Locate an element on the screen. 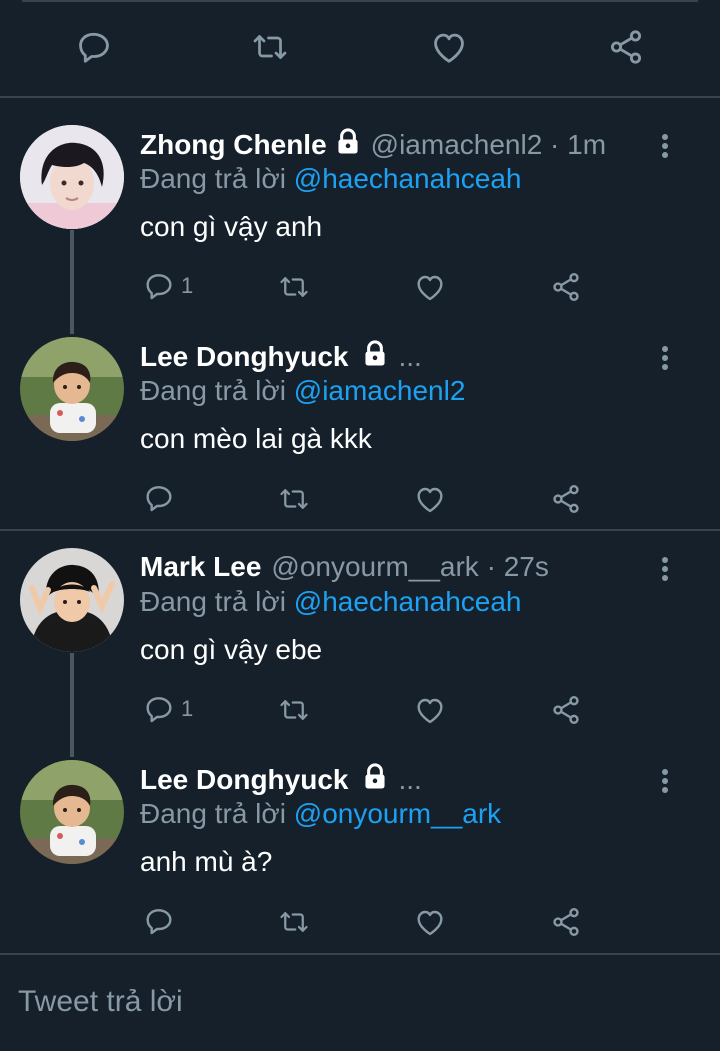 Image resolution: width=720 pixels, height=1051 pixels. replying-to: Đang trả lời @iamachenl2 is located at coordinates (302, 391).